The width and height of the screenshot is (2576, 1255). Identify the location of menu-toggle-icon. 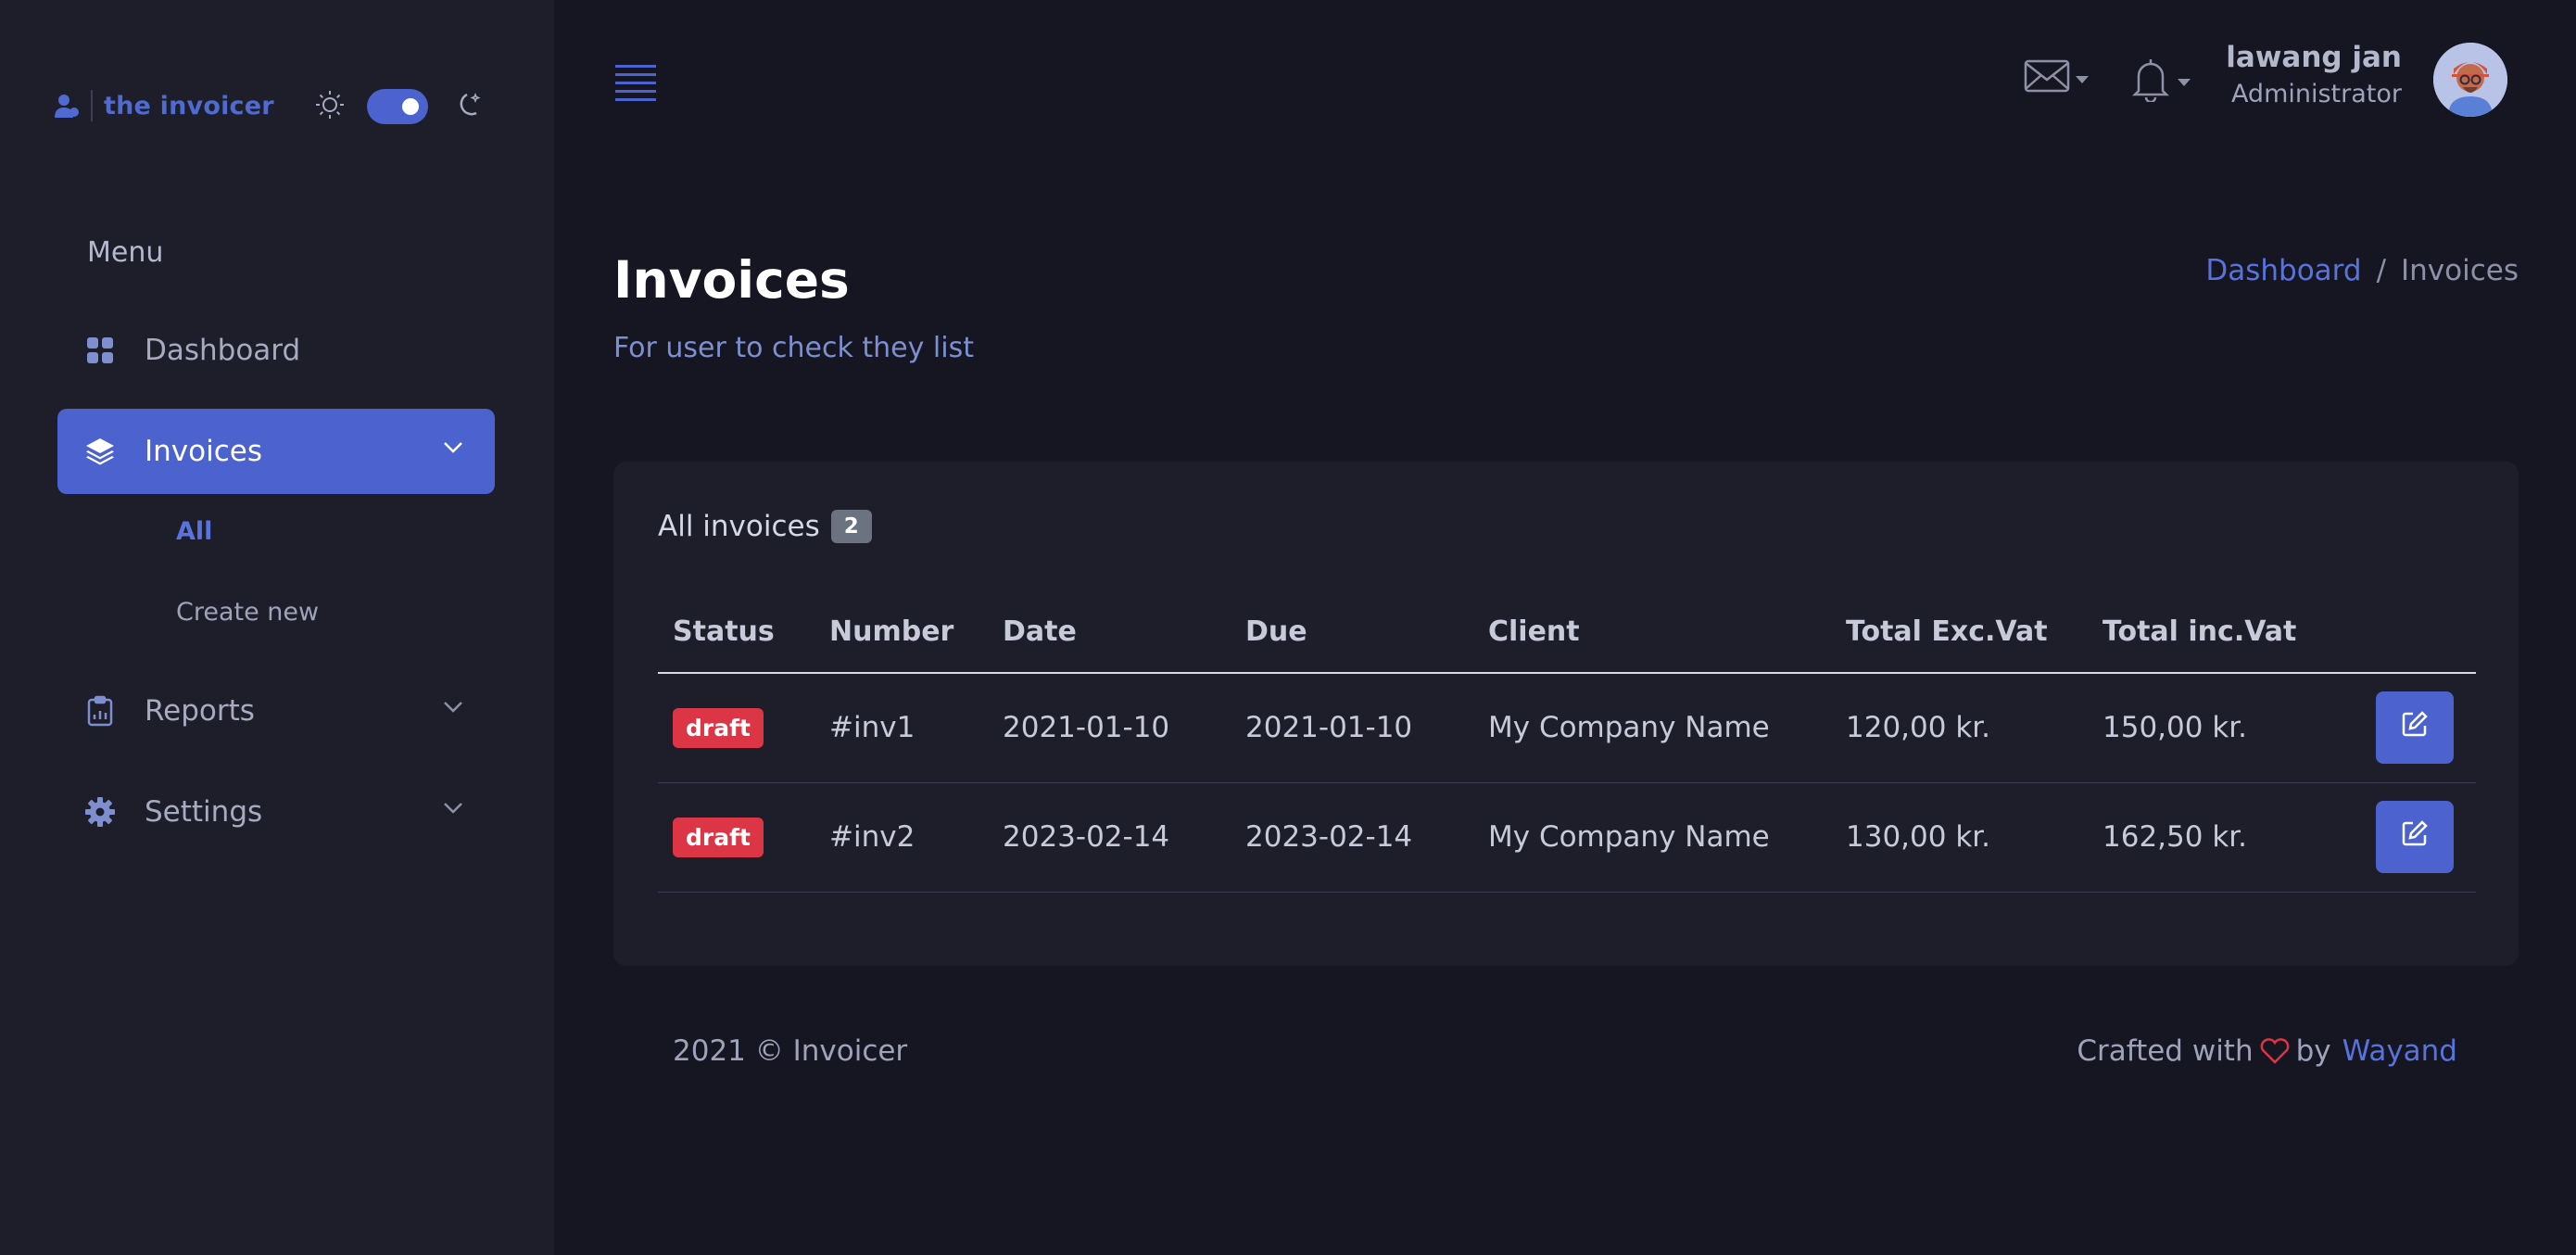
(636, 83).